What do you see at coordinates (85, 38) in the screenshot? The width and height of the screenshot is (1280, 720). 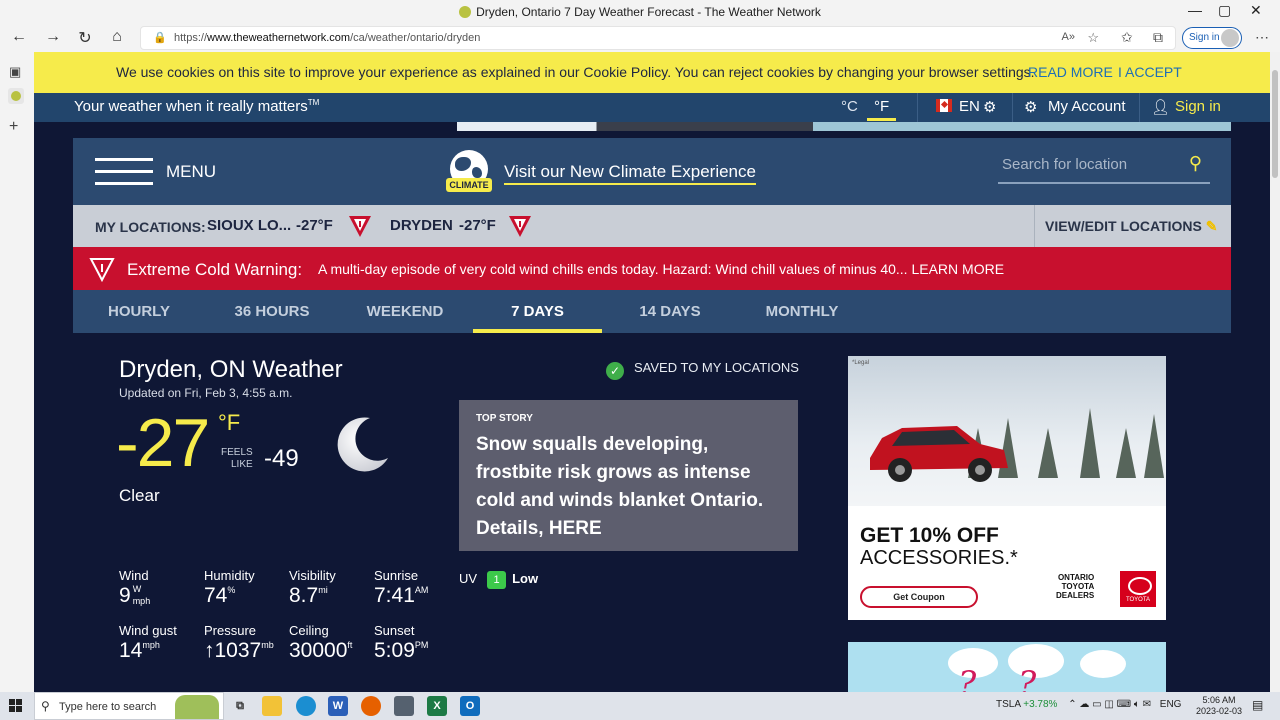 I see `refresh-icon: ↻` at bounding box center [85, 38].